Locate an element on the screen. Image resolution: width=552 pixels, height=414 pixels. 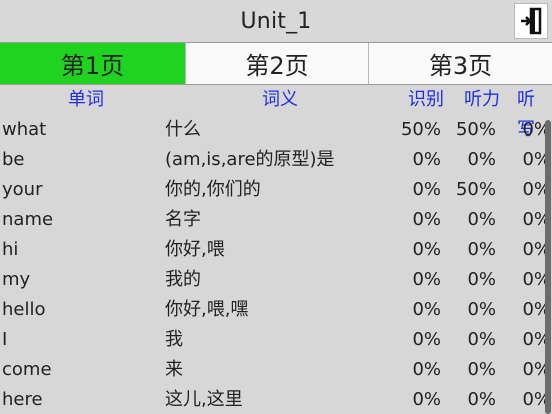
word-cell: hello is located at coordinates (24, 309).